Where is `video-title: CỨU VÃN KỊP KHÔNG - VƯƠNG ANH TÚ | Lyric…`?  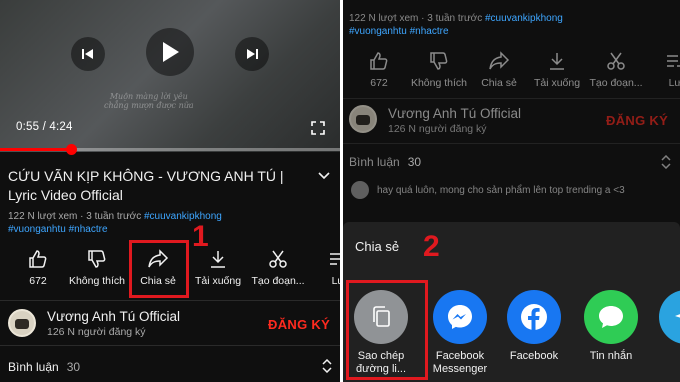 video-title: CỨU VÃN KỊP KHÔNG - VƯƠNG ANH TÚ | Lyric… is located at coordinates (146, 185).